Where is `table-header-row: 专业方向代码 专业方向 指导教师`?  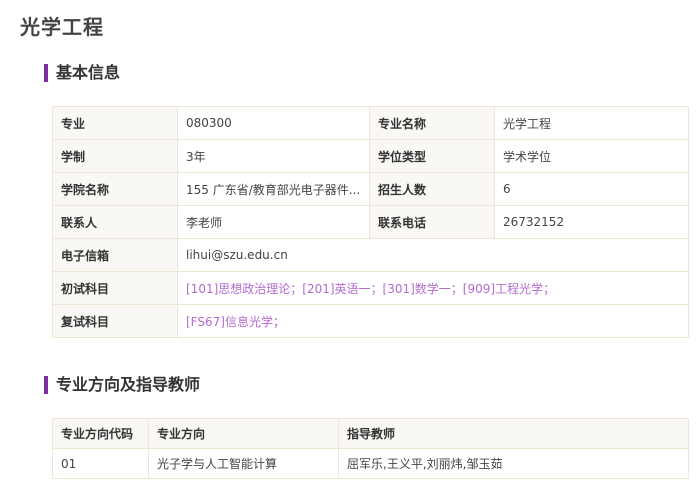
table-header-row: 专业方向代码 专业方向 指导教师 is located at coordinates (370, 433).